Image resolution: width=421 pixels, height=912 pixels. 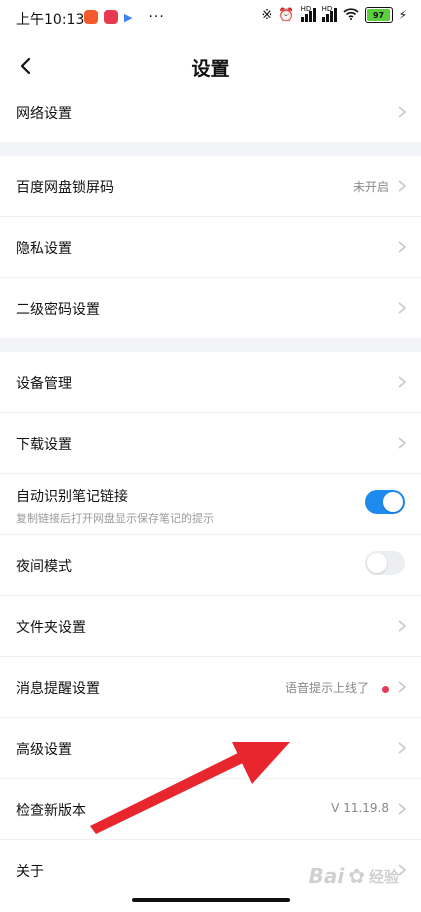 I want to click on settings-item-night-mode: 夜间模式, so click(x=210, y=565).